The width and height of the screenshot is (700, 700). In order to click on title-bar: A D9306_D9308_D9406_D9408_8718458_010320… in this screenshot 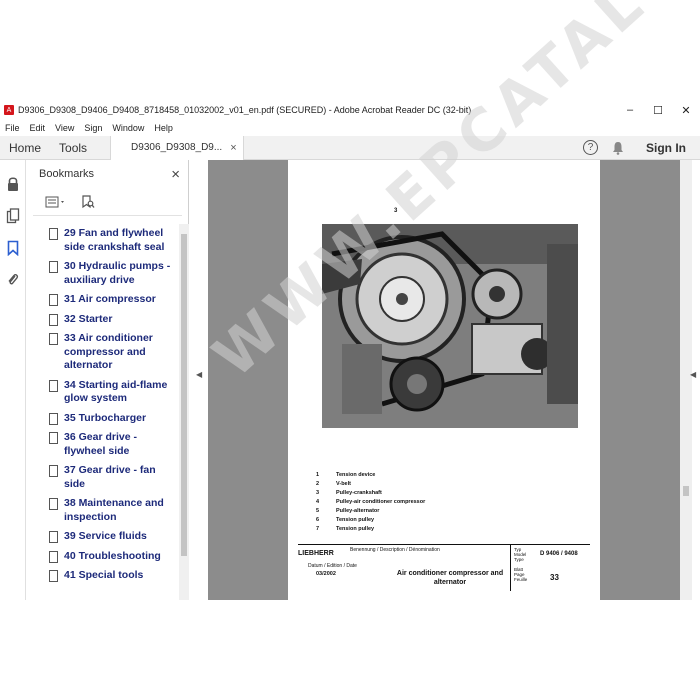, I will do `click(350, 110)`.